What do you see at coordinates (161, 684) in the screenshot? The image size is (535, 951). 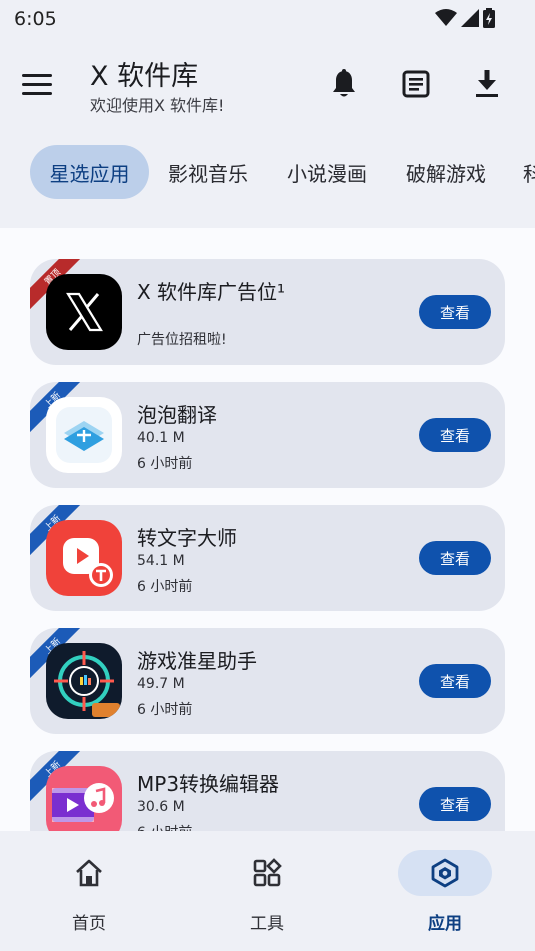 I see `app-size: 49.7 M` at bounding box center [161, 684].